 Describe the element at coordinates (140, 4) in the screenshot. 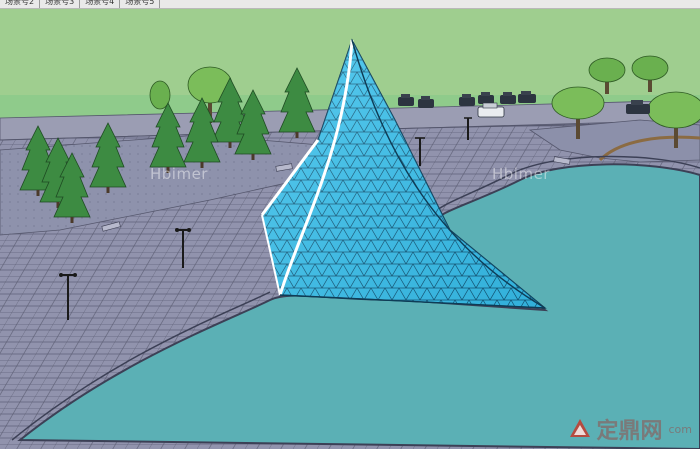

I see `scene-tab-5: 场景号5` at that location.